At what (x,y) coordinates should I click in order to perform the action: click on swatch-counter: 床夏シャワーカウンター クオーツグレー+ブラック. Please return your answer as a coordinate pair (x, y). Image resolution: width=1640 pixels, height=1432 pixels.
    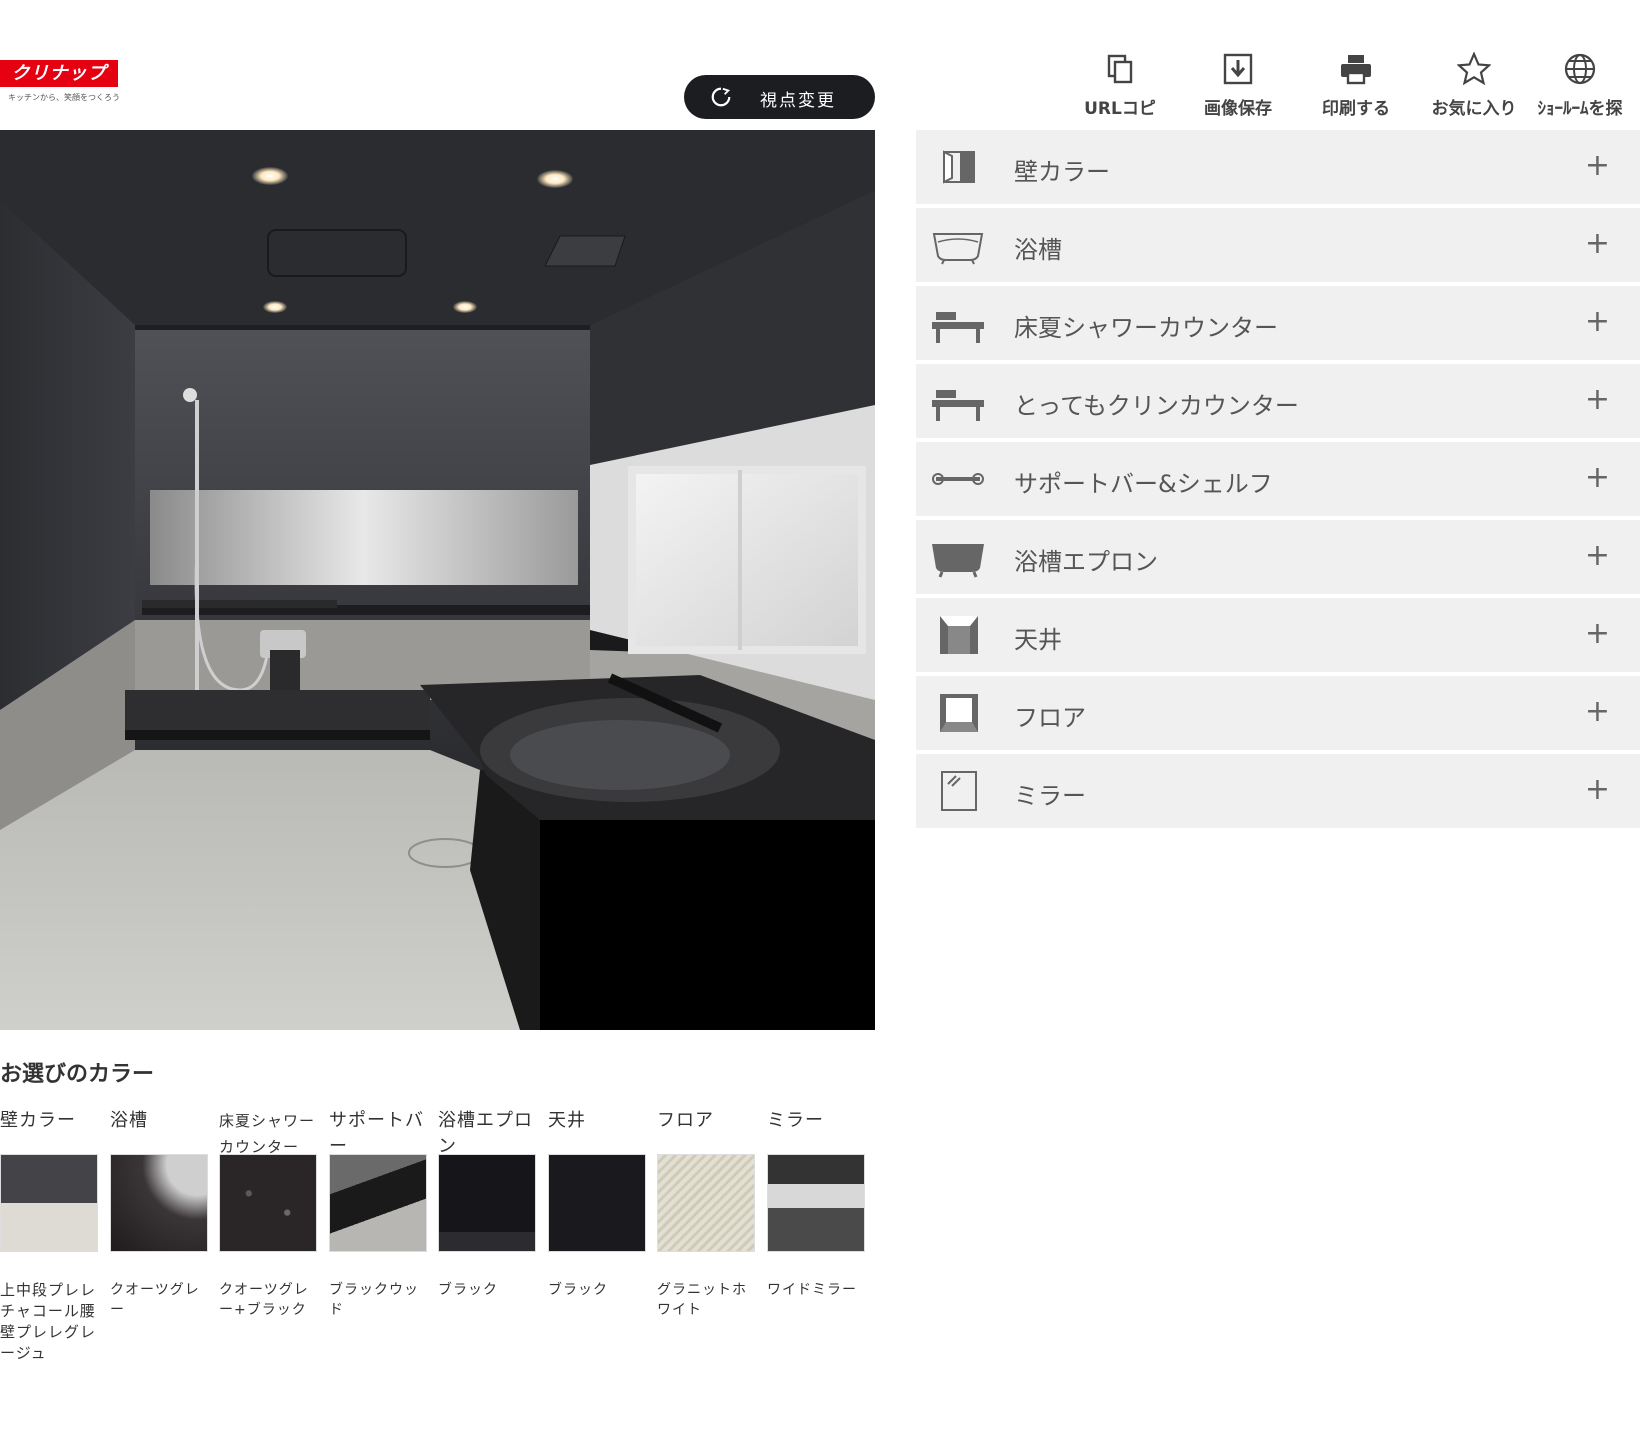
    Looking at the image, I should click on (269, 1214).